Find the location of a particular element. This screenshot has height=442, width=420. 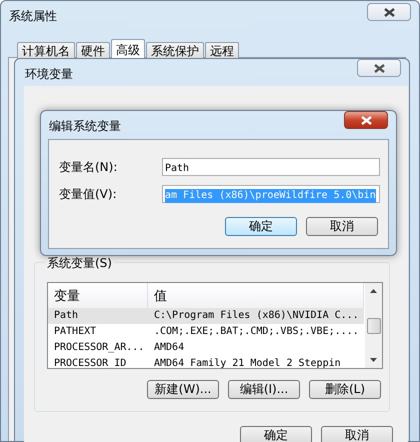

scroll-up-icon is located at coordinates (373, 291).